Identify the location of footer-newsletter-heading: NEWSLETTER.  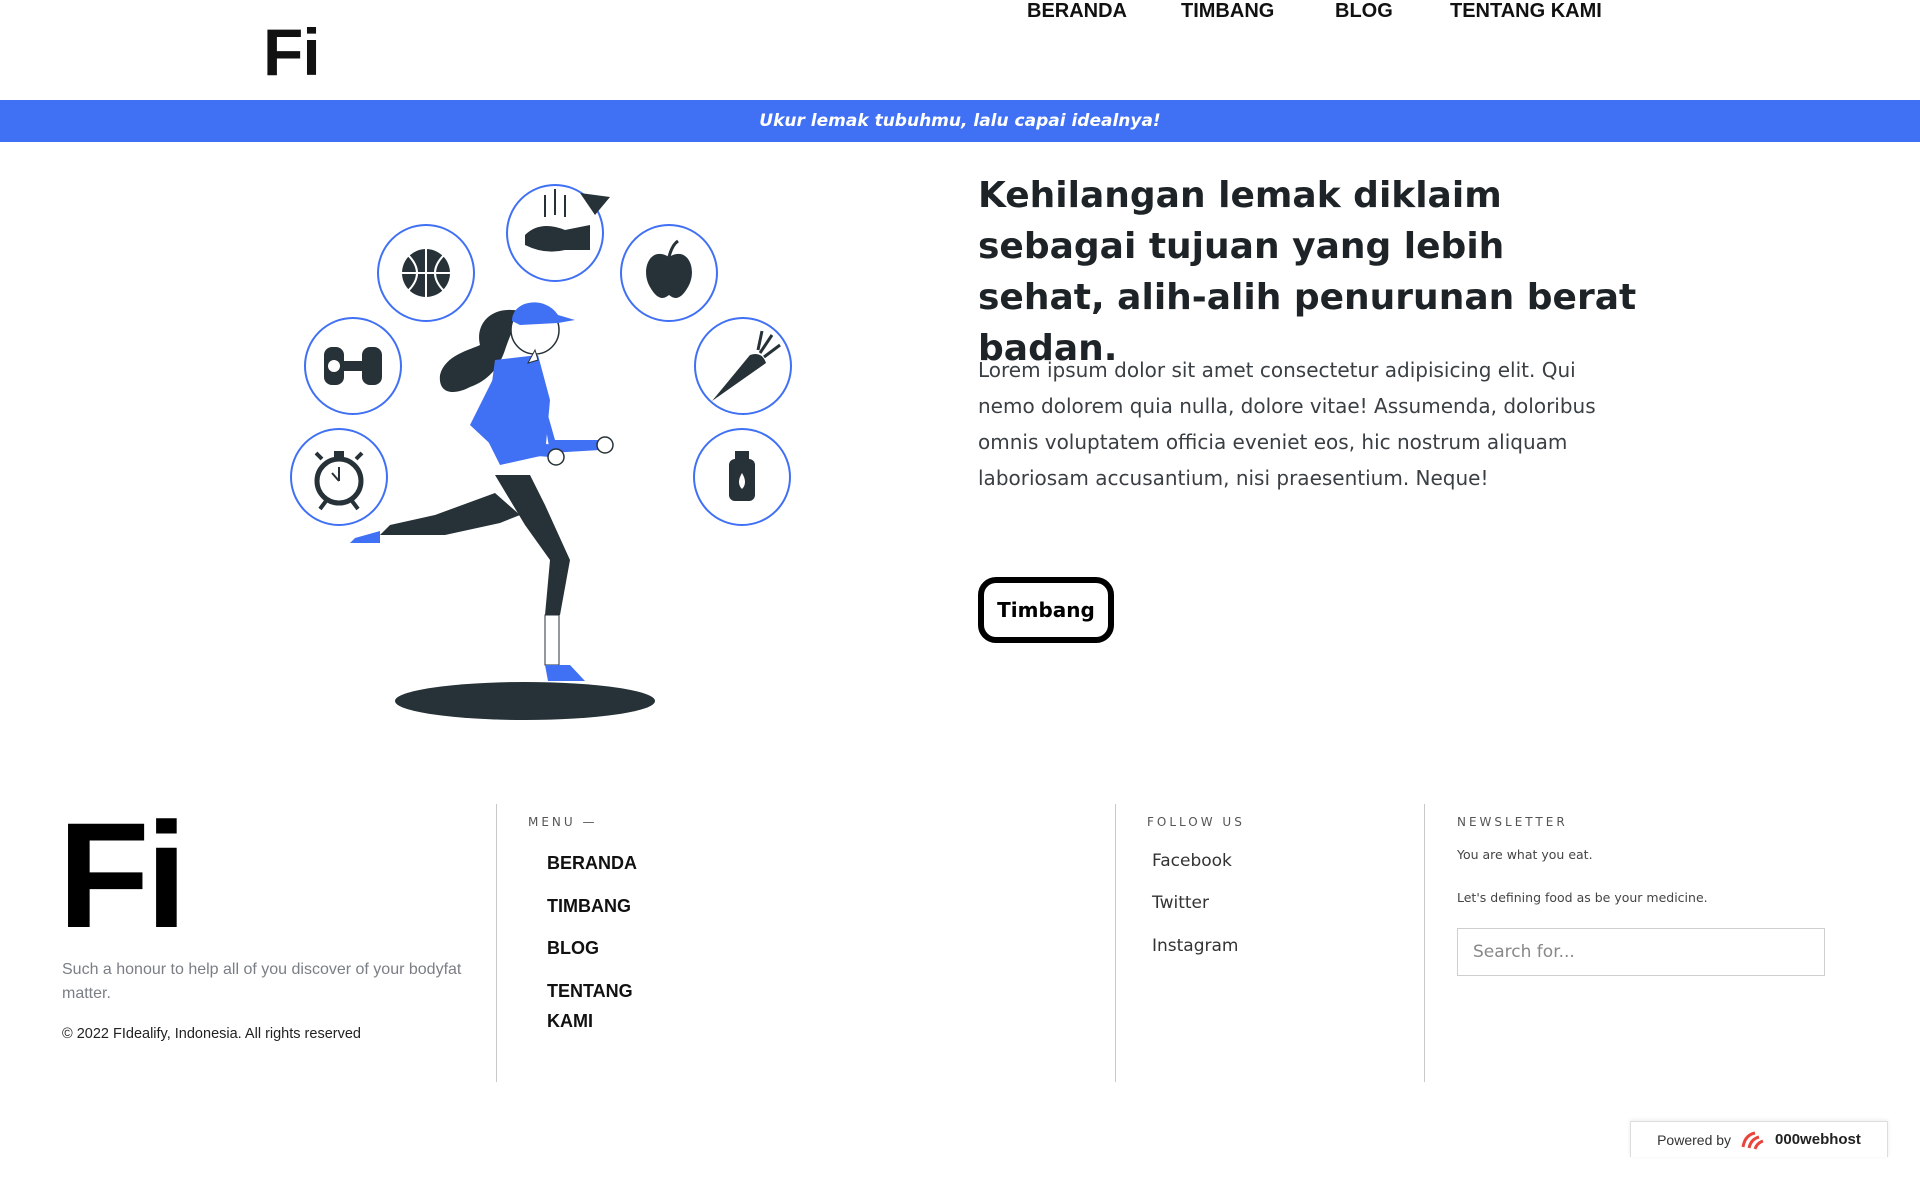
(1512, 822).